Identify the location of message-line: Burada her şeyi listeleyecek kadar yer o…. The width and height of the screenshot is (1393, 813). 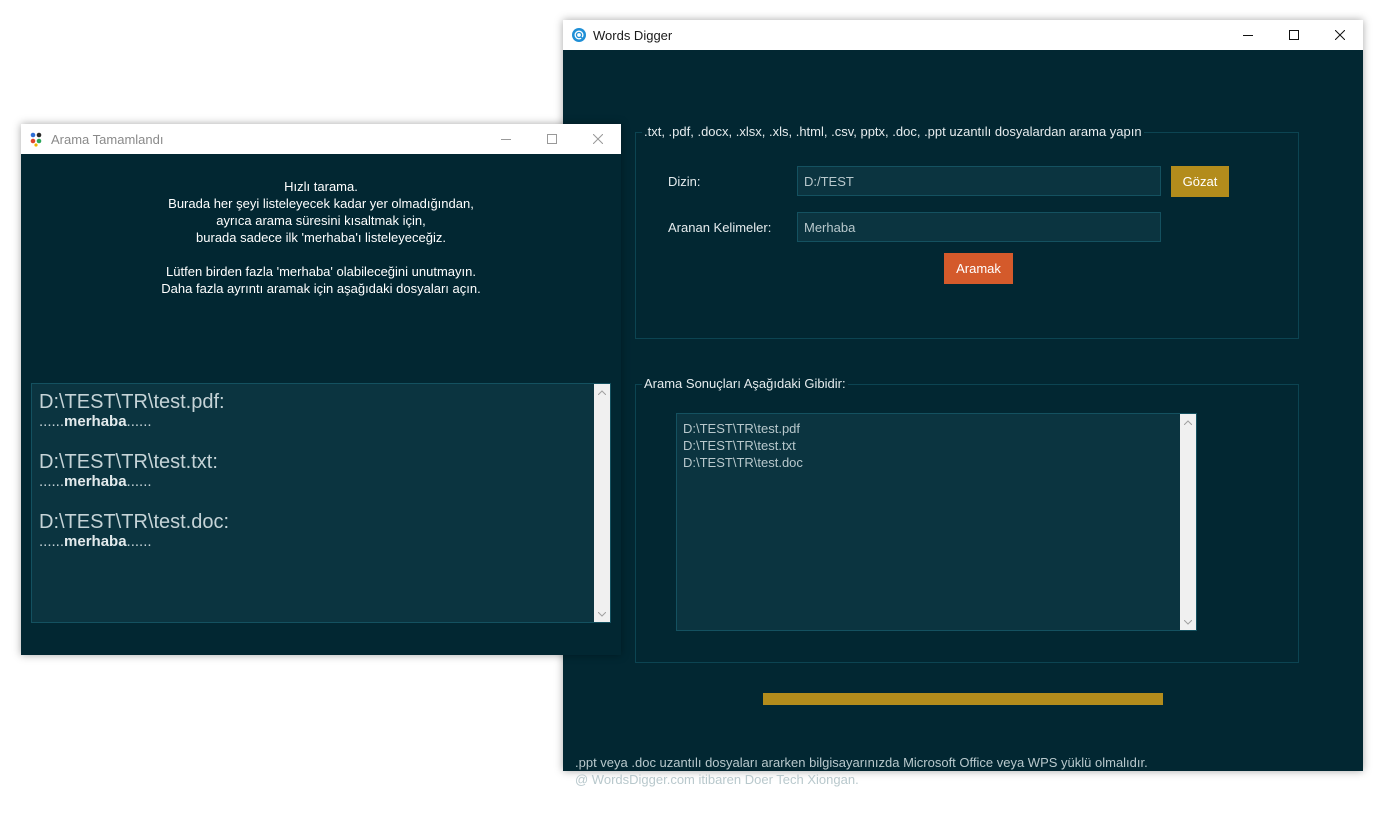
(321, 203).